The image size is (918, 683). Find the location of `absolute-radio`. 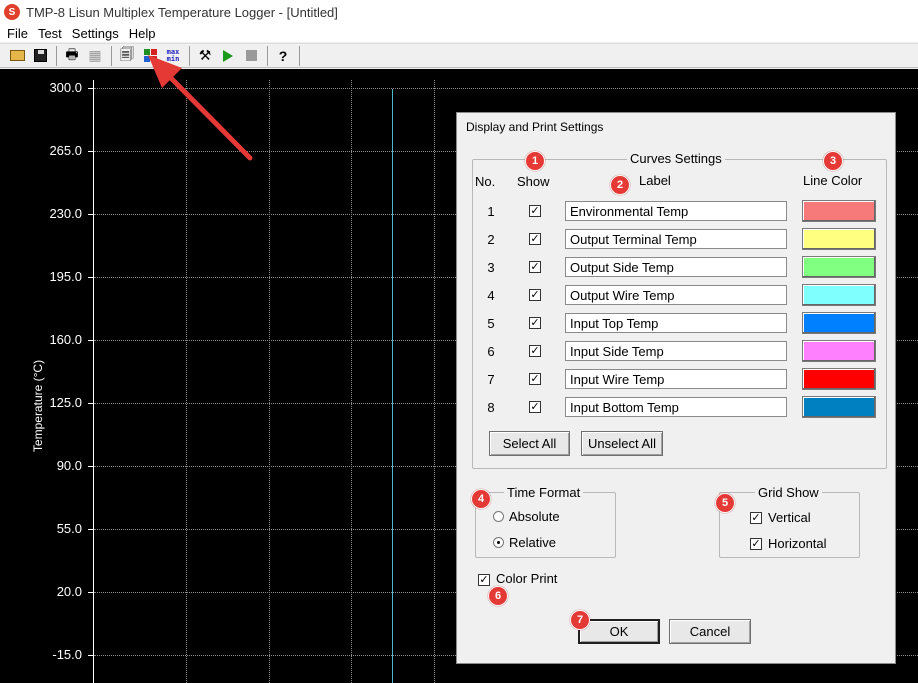

absolute-radio is located at coordinates (498, 516).